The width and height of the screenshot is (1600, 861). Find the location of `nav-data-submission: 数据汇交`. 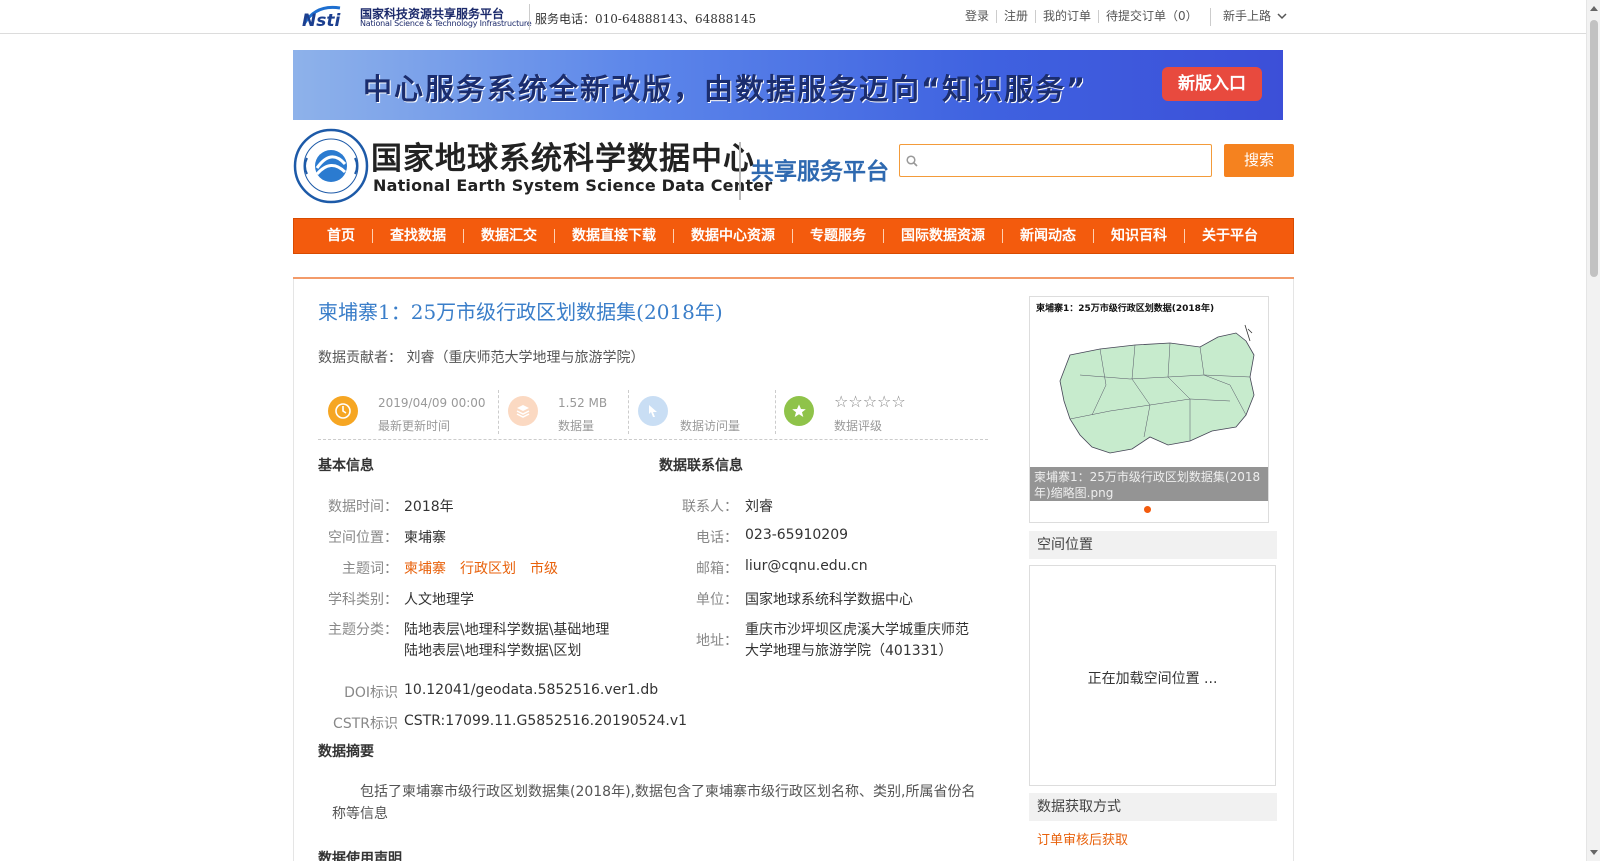

nav-data-submission: 数据汇交 is located at coordinates (508, 236).